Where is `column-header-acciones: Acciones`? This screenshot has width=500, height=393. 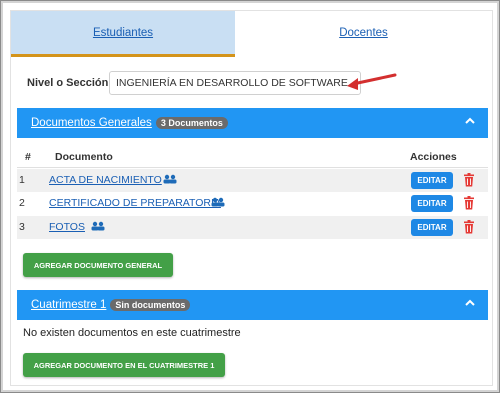
column-header-acciones: Acciones is located at coordinates (433, 157).